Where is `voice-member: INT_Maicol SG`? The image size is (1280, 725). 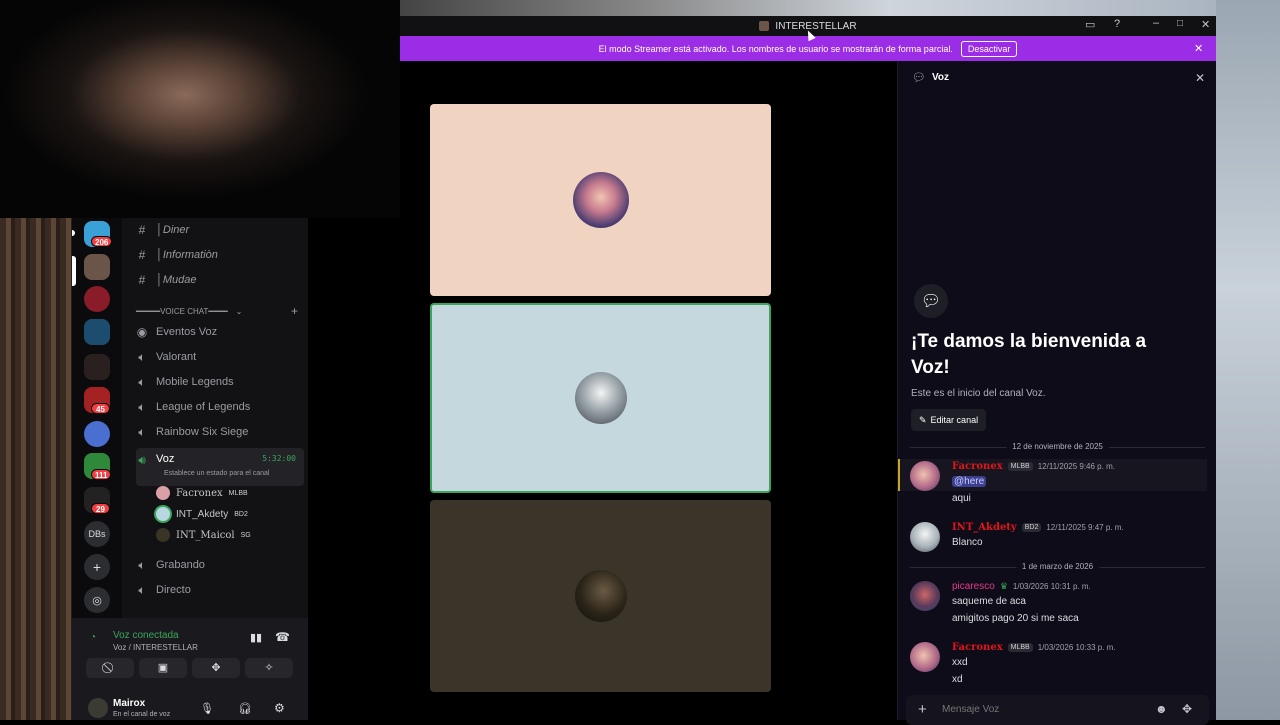 voice-member: INT_Maicol SG is located at coordinates (203, 535).